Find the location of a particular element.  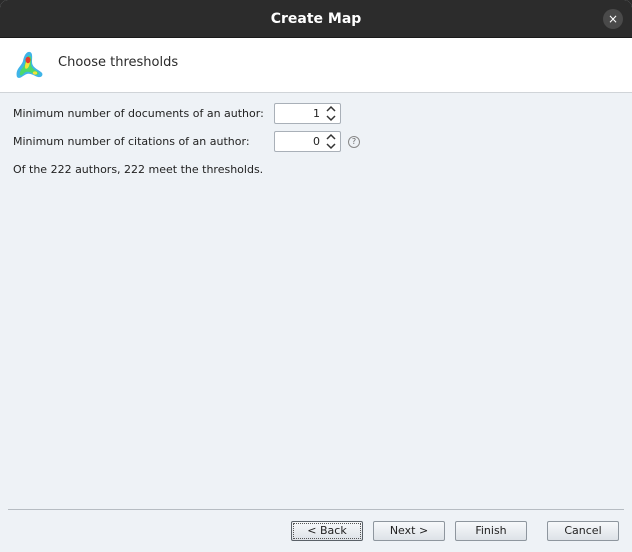

window-title: Create Map is located at coordinates (316, 19).